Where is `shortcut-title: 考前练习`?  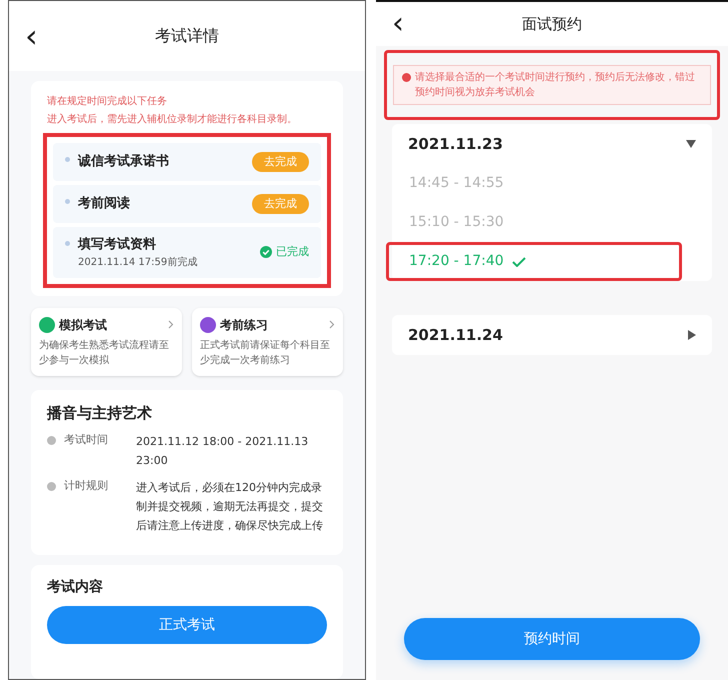
shortcut-title: 考前练习 is located at coordinates (244, 325).